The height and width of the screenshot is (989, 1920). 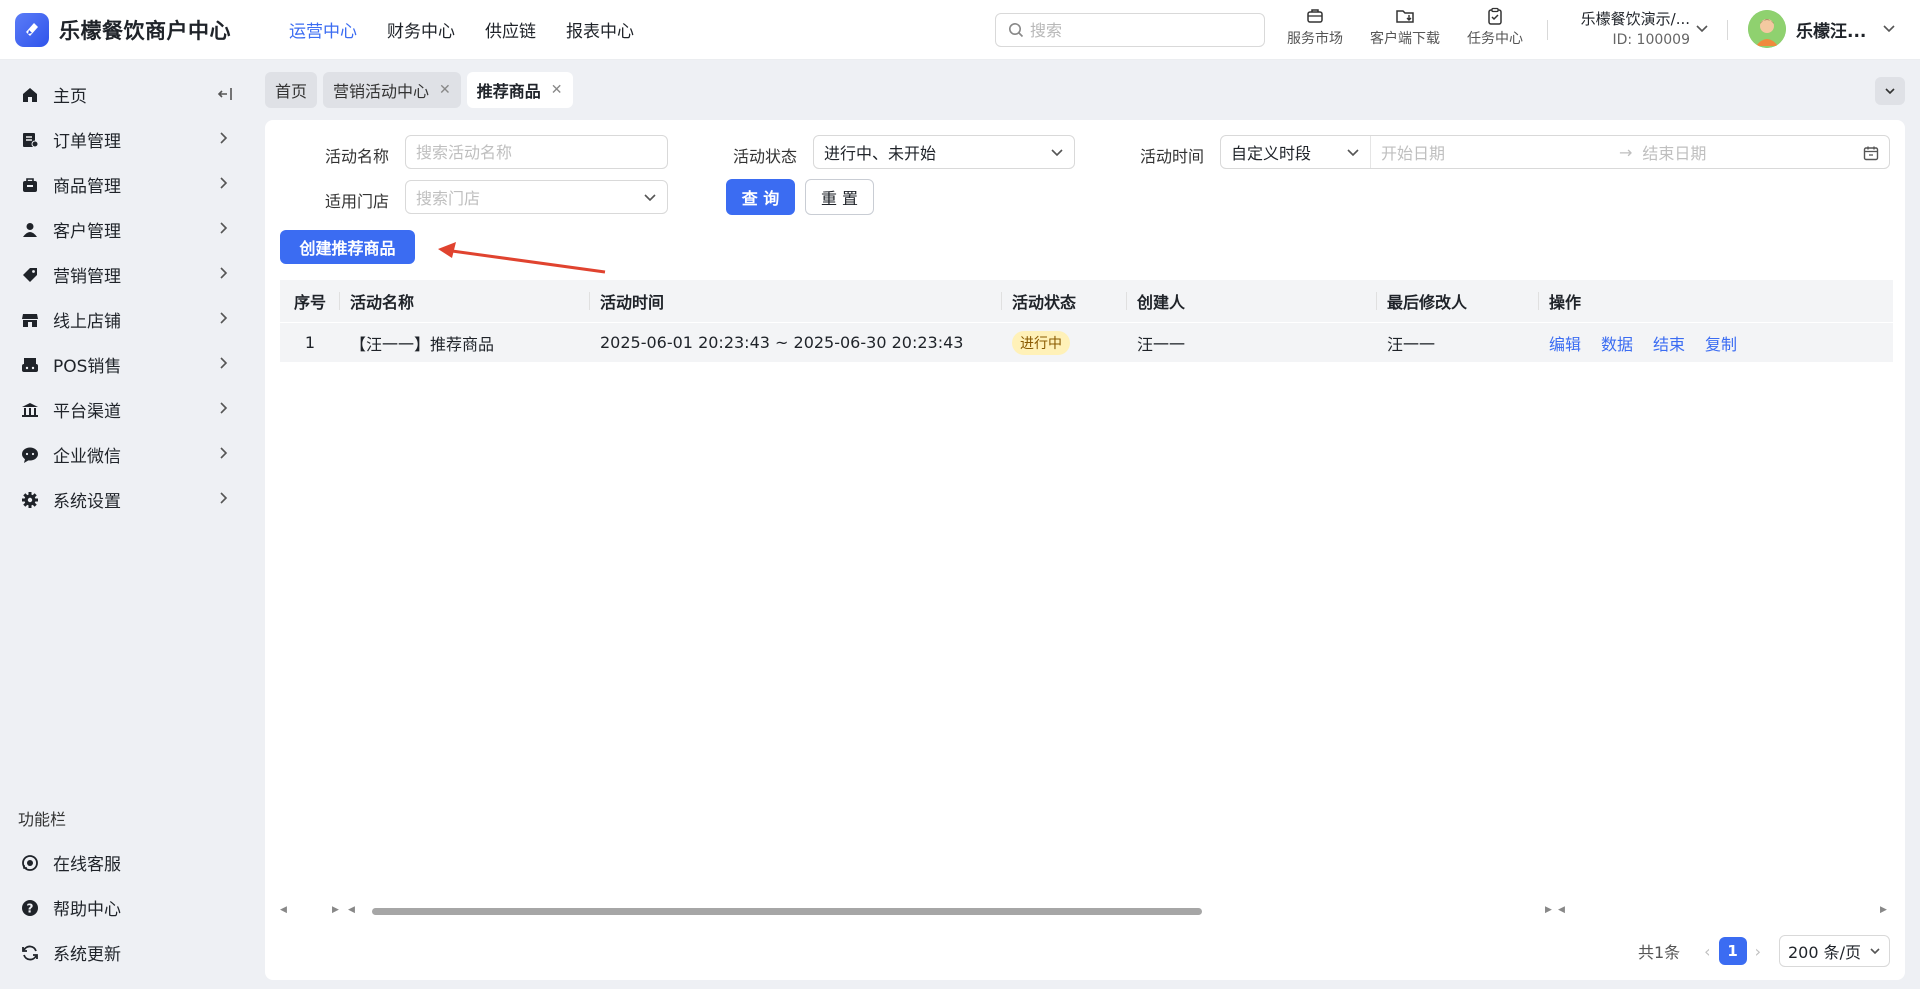 I want to click on activity-name-field, so click(x=536, y=152).